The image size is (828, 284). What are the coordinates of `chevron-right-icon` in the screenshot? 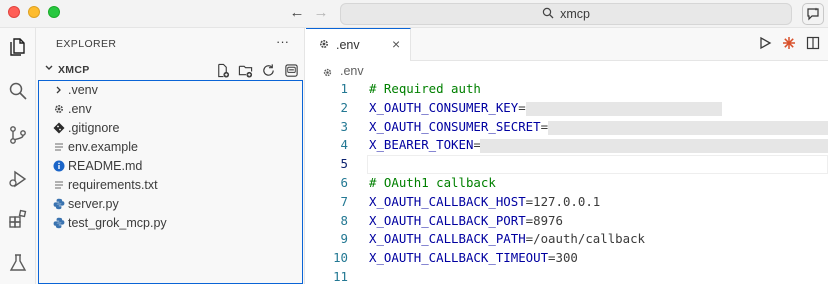 It's located at (59, 90).